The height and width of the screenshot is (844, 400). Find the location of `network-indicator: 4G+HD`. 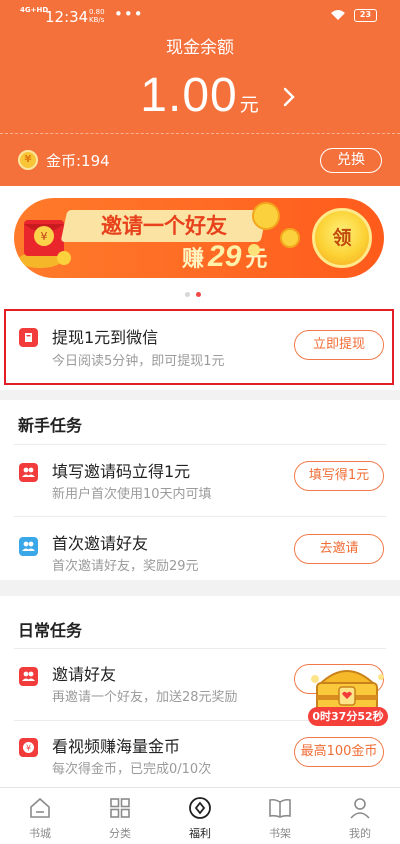

network-indicator: 4G+HD is located at coordinates (34, 10).